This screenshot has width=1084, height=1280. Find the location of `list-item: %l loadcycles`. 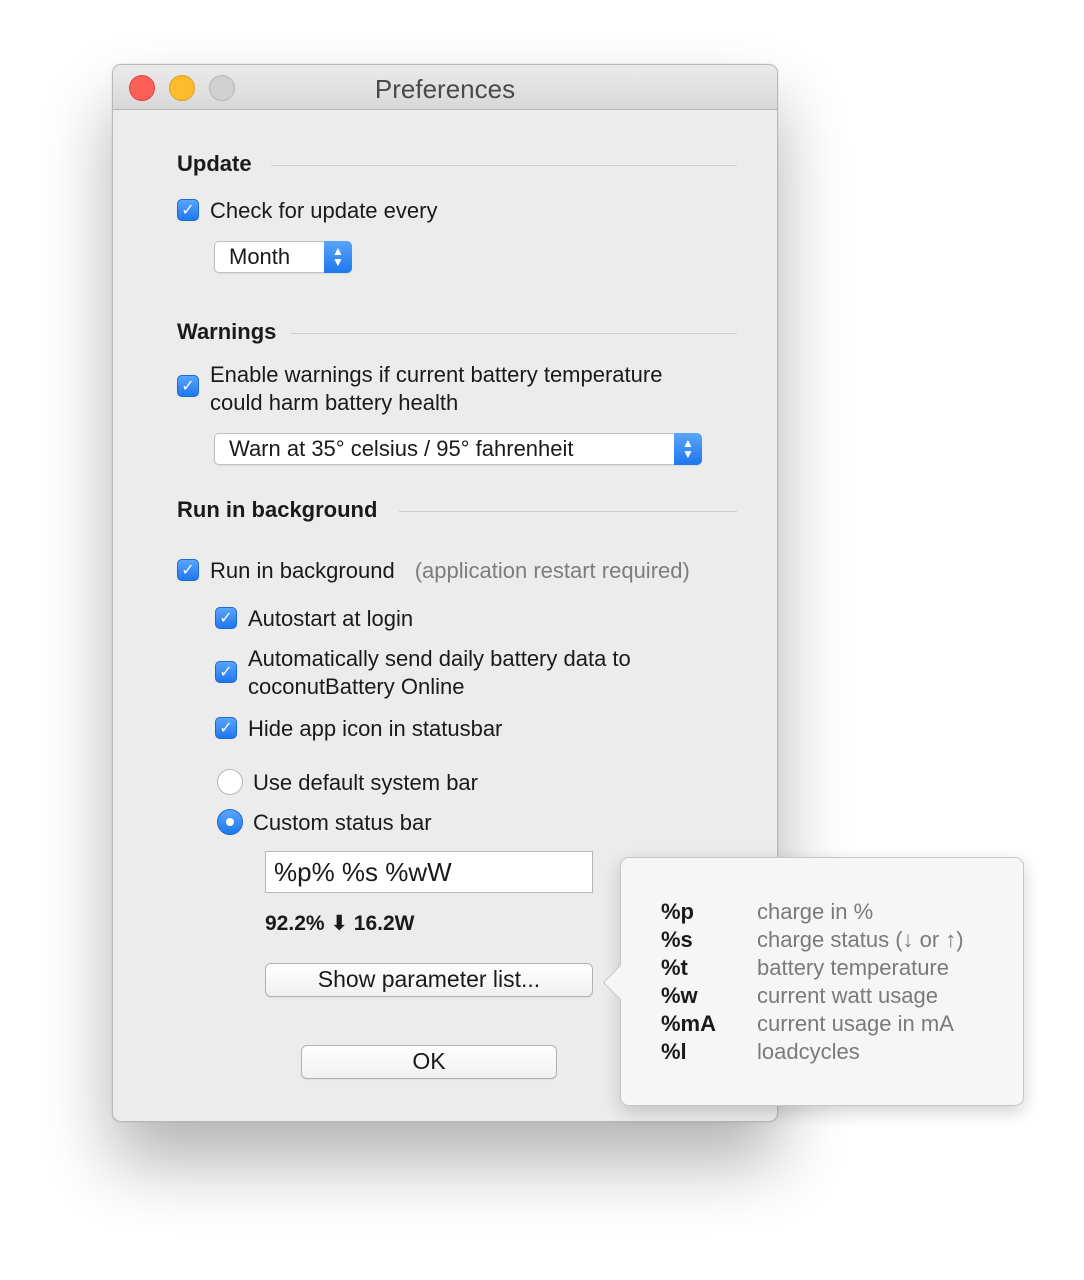

list-item: %l loadcycles is located at coordinates (812, 1052).